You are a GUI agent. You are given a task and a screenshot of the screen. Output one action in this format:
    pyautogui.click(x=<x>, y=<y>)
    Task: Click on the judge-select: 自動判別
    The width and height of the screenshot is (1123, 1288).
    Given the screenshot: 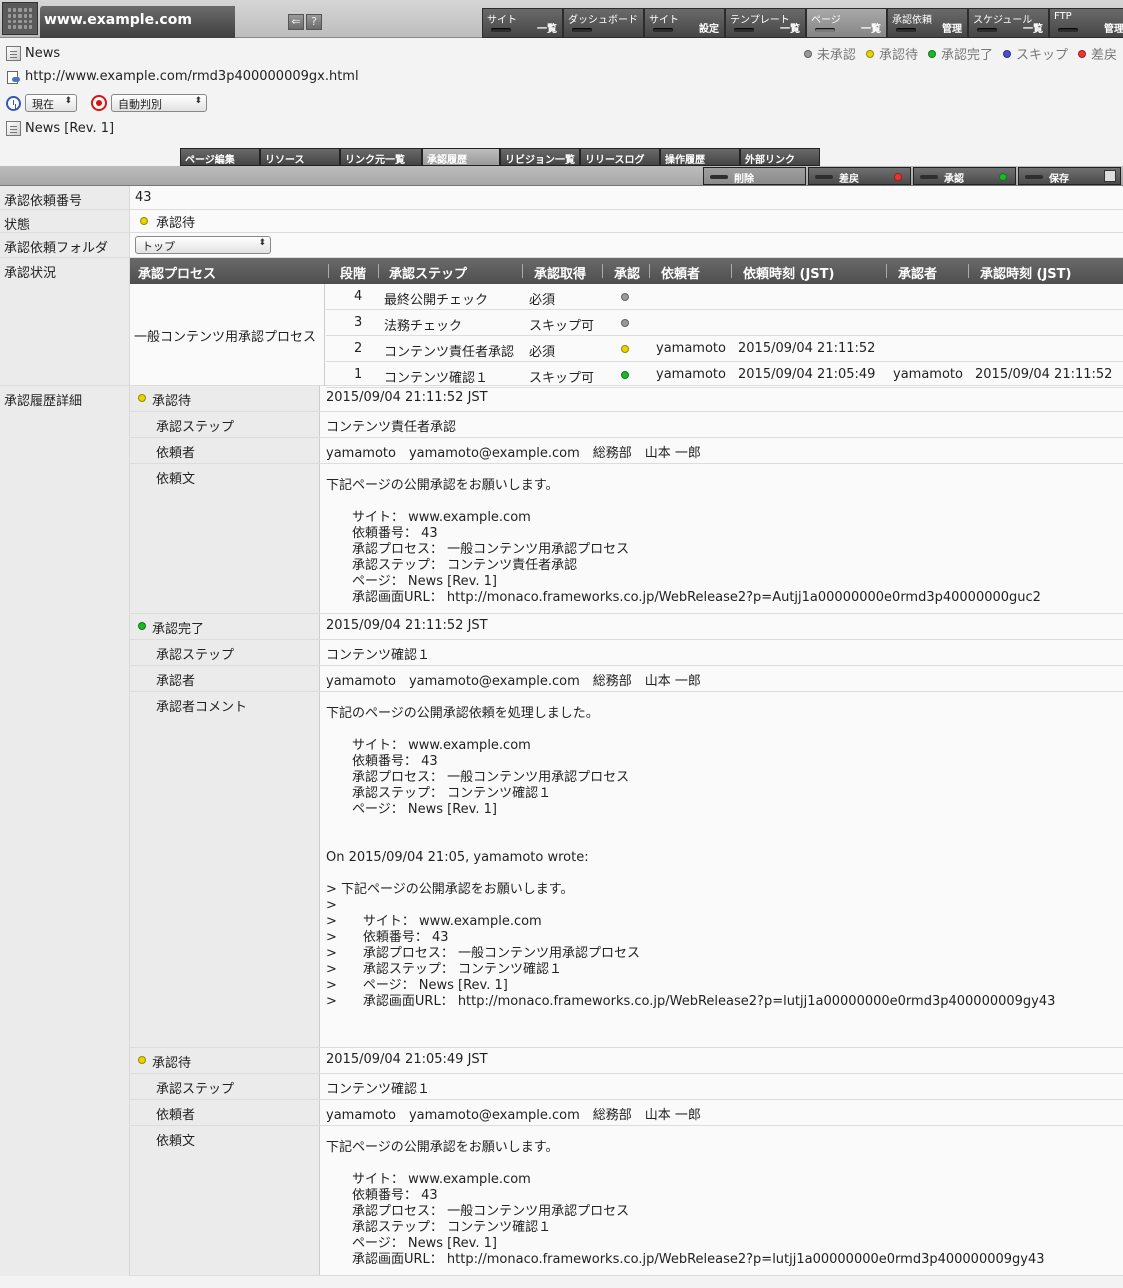 What is the action you would take?
    pyautogui.click(x=159, y=103)
    